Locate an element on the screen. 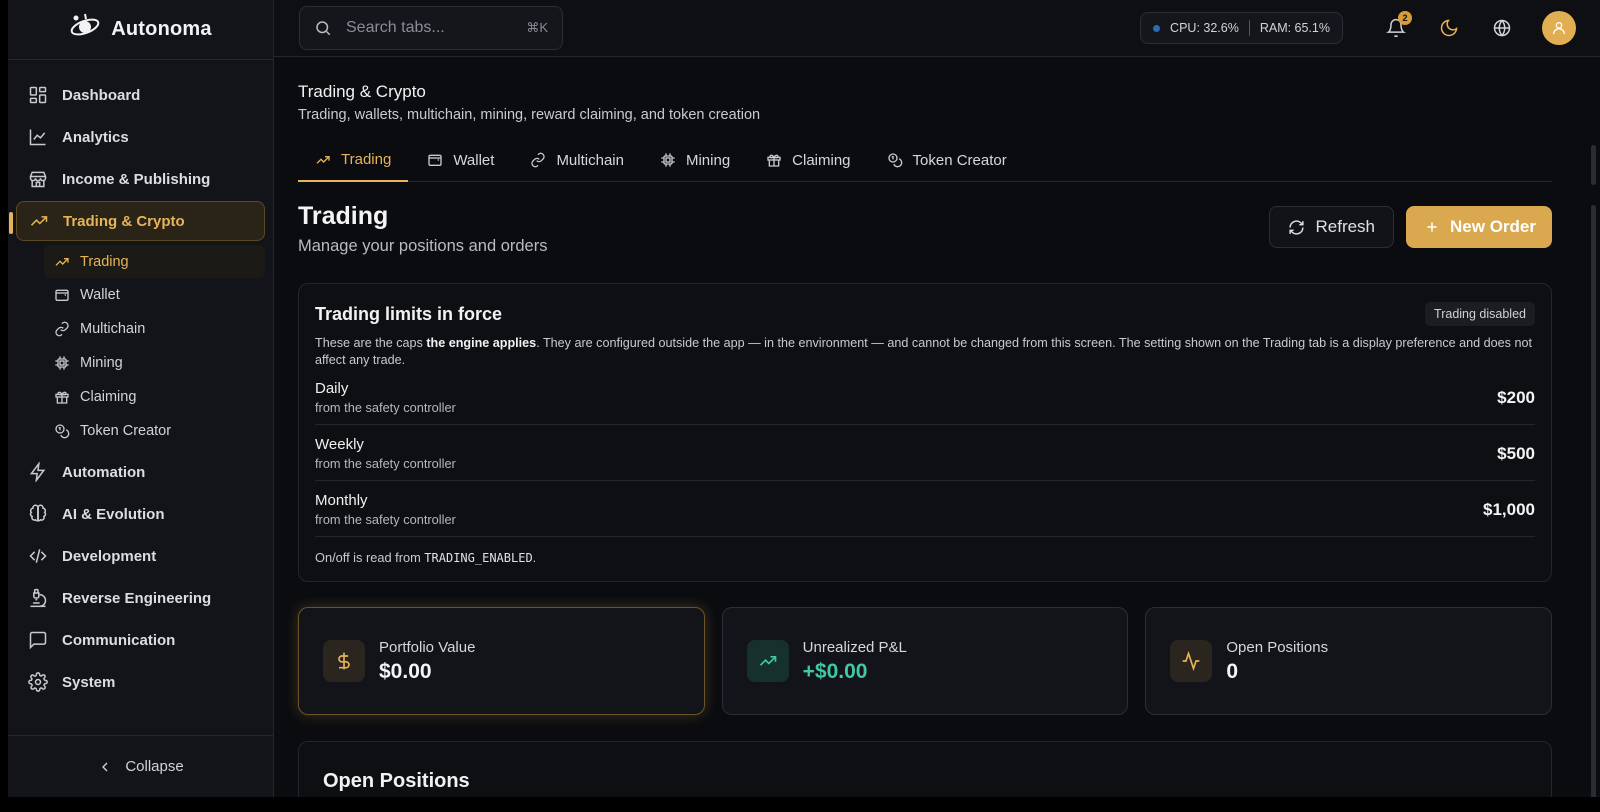 The image size is (1600, 812). limit-row-daily: Daily from the safety controller $200 is located at coordinates (925, 397).